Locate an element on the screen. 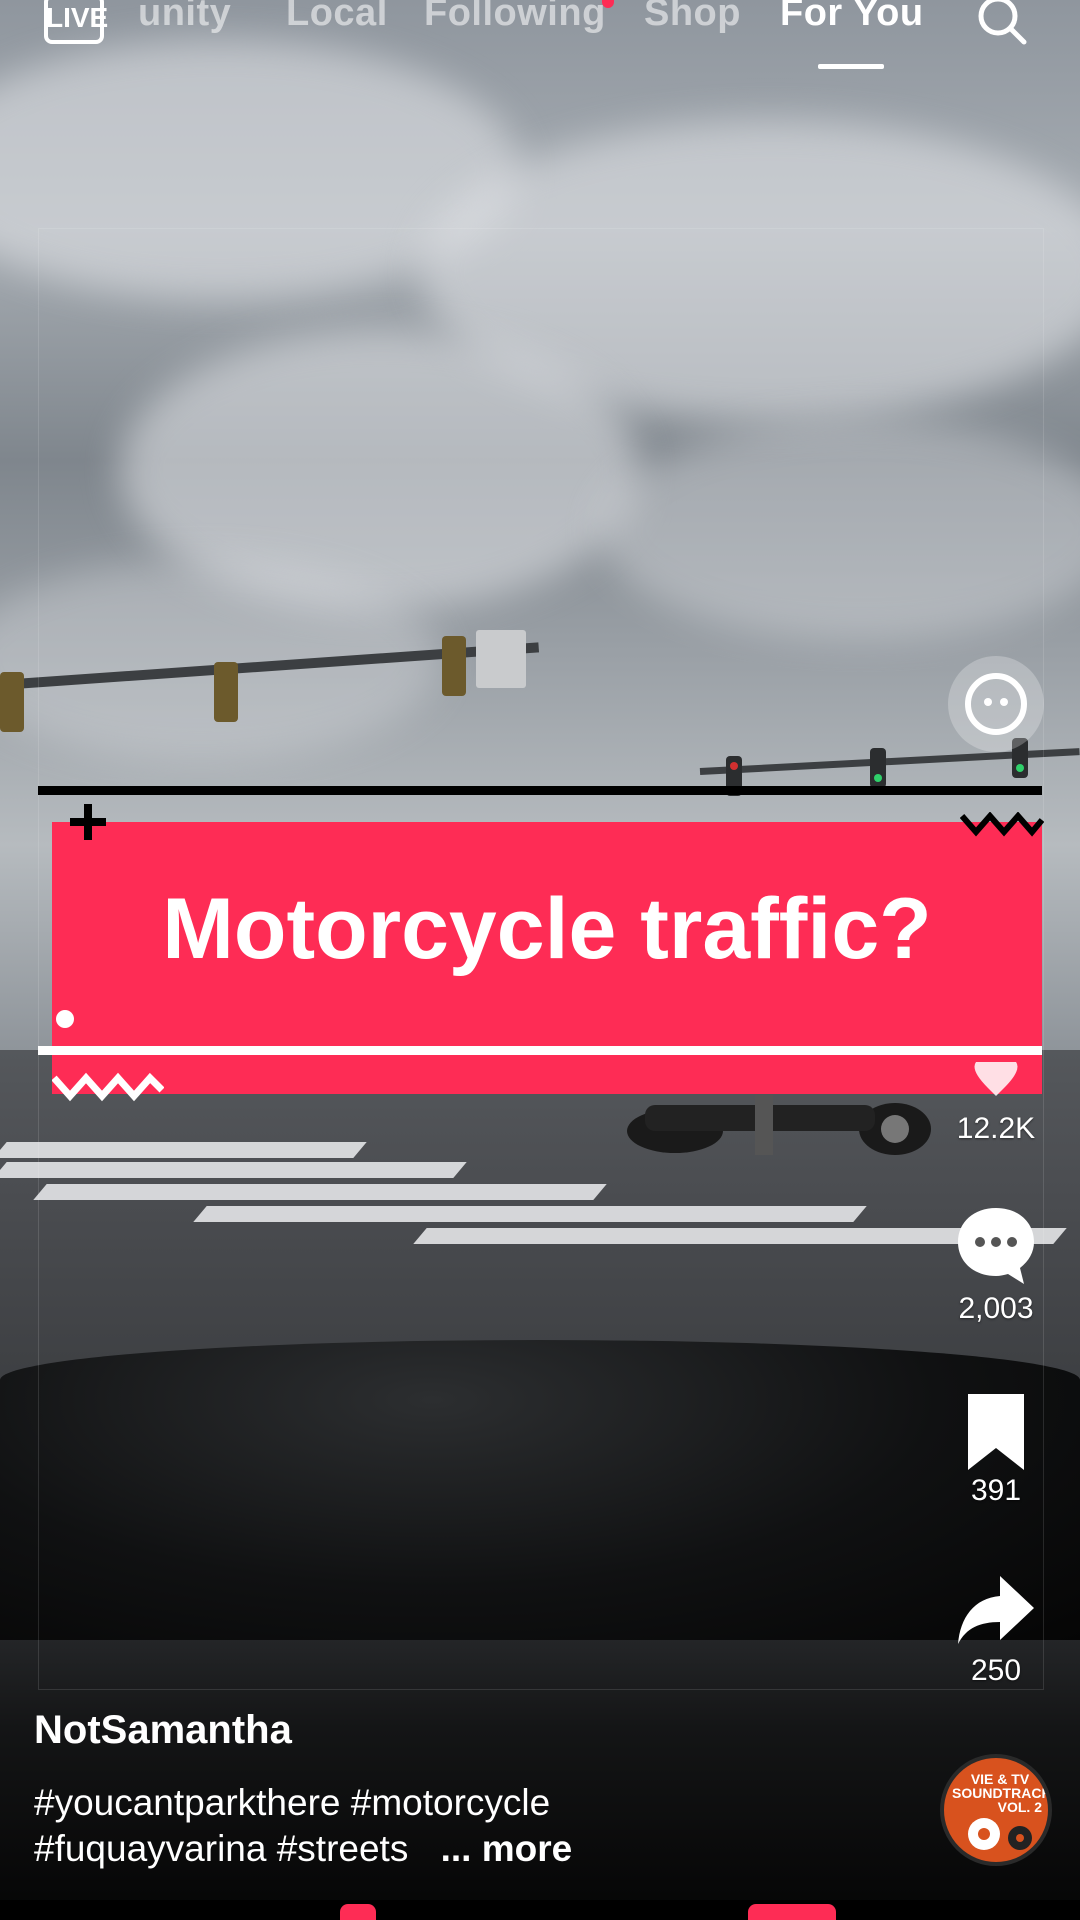 The height and width of the screenshot is (1920, 1080). music-disc-icon: VIE & TV SOUNDTRACKS VOL. 2 is located at coordinates (996, 1810).